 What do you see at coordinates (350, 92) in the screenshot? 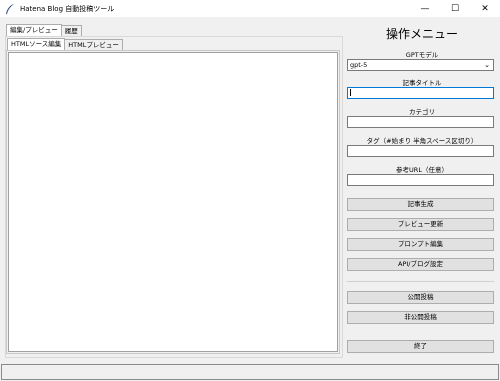
I see `text-caret` at bounding box center [350, 92].